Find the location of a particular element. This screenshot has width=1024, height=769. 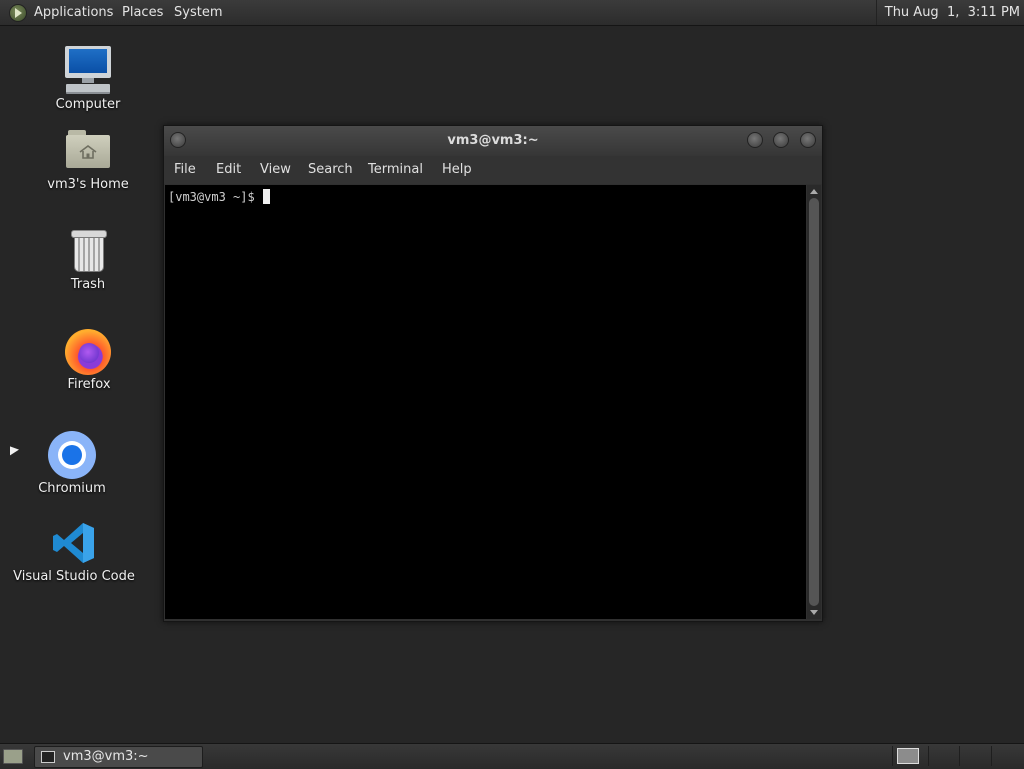

scrollbar-thumb is located at coordinates (814, 402).